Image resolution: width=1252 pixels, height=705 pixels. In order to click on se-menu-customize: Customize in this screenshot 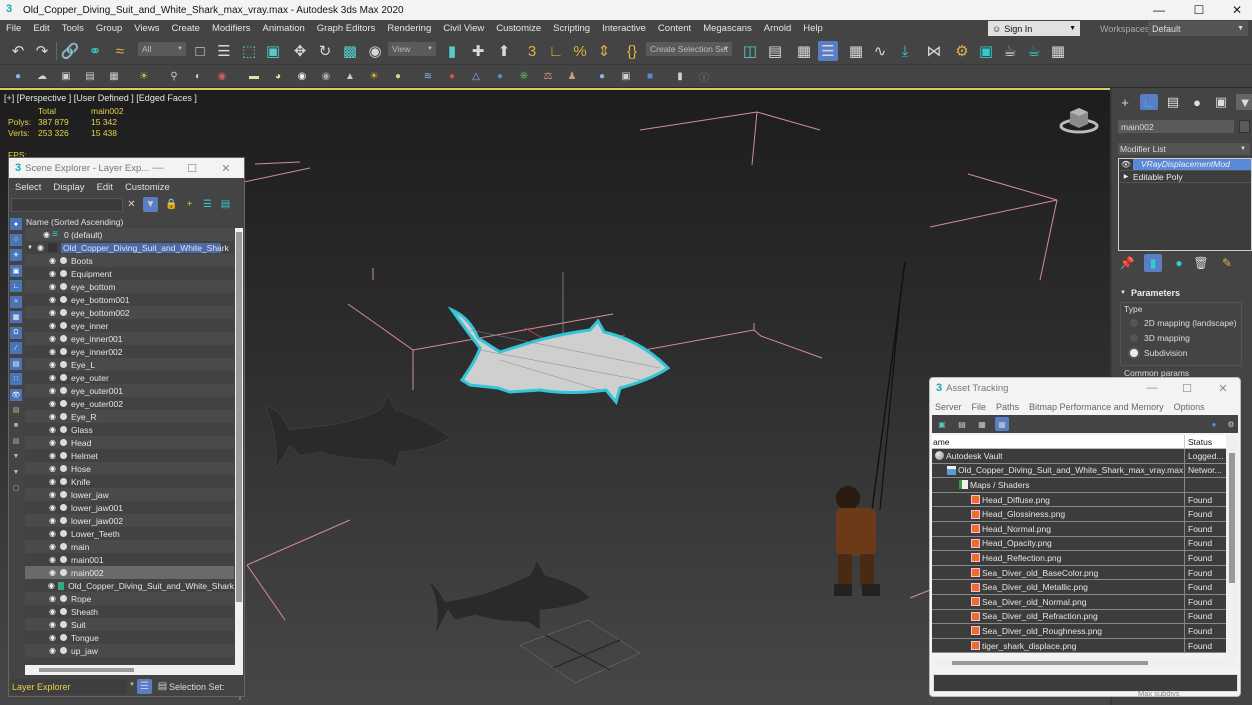, I will do `click(147, 187)`.